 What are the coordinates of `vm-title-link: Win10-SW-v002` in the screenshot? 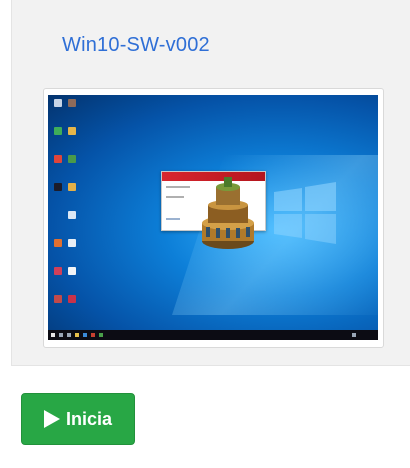 It's located at (136, 45).